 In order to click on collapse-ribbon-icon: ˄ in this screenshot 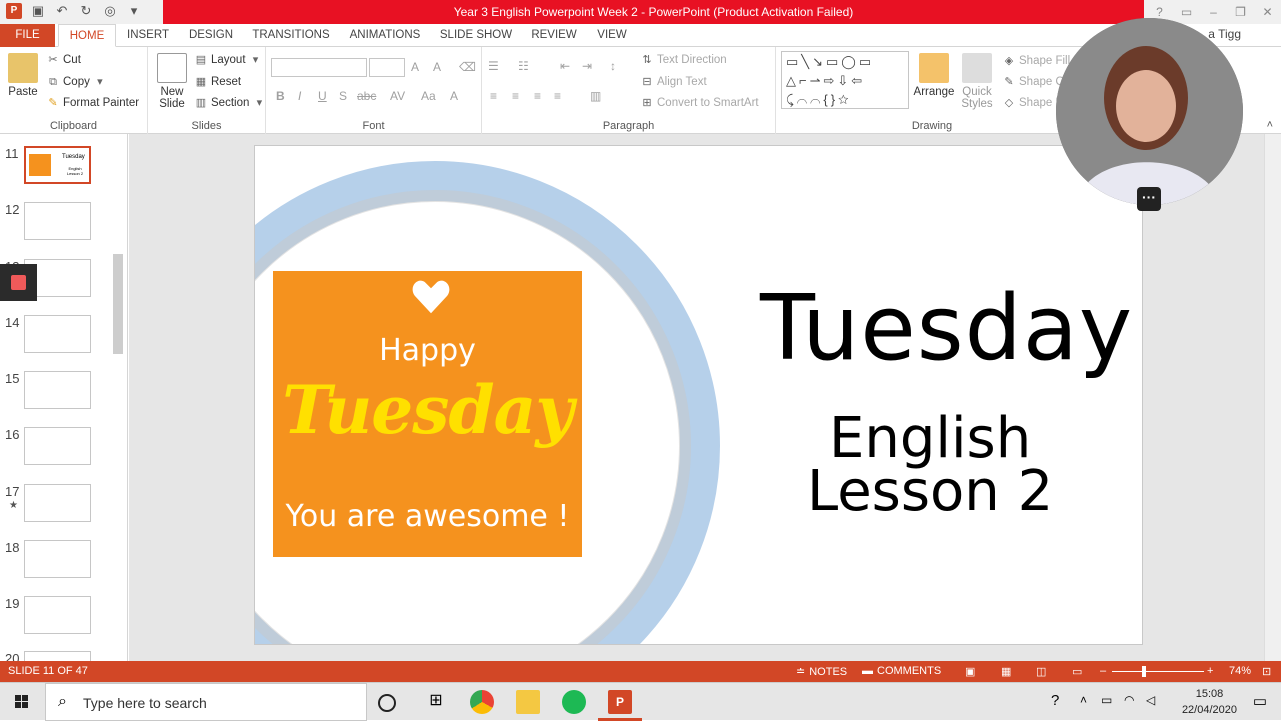, I will do `click(1270, 125)`.